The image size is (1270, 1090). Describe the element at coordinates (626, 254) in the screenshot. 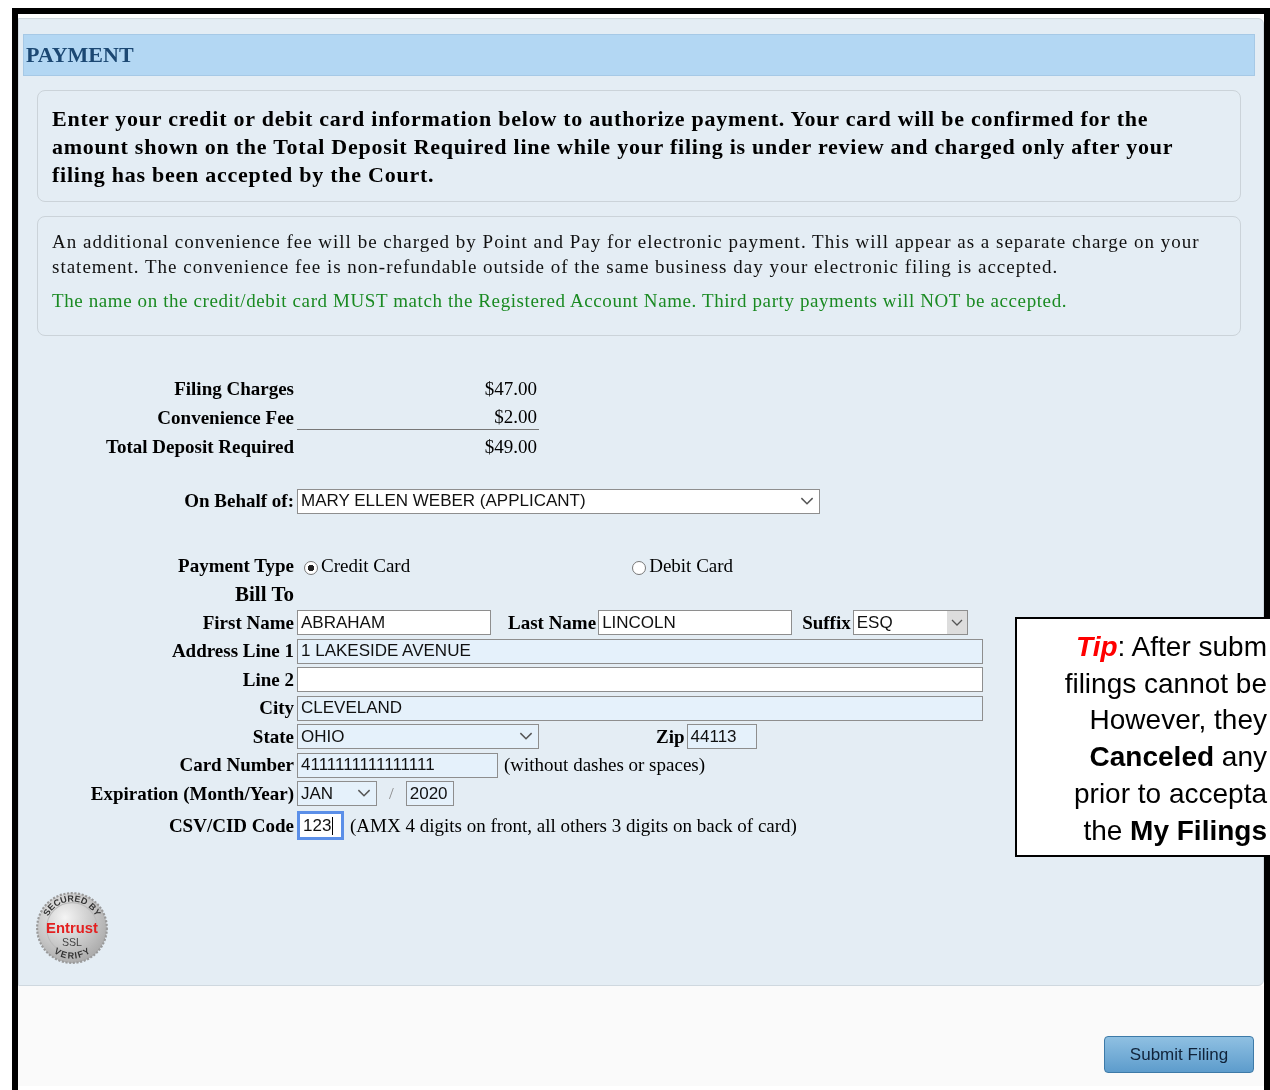

I see `fee-note-text: An additional convenience fee will be charged by Point and Pay for electronic payment. This will appear as a separate charge on your statement. The convenience fee is non-refundable outside of the same business day your electronic filing is accepted.` at that location.